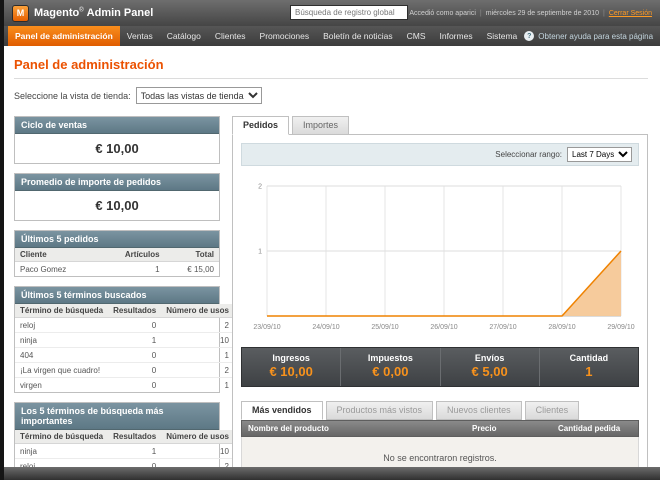 This screenshot has height=480, width=660. I want to click on stat-cantidad: Cantidad 1, so click(589, 367).